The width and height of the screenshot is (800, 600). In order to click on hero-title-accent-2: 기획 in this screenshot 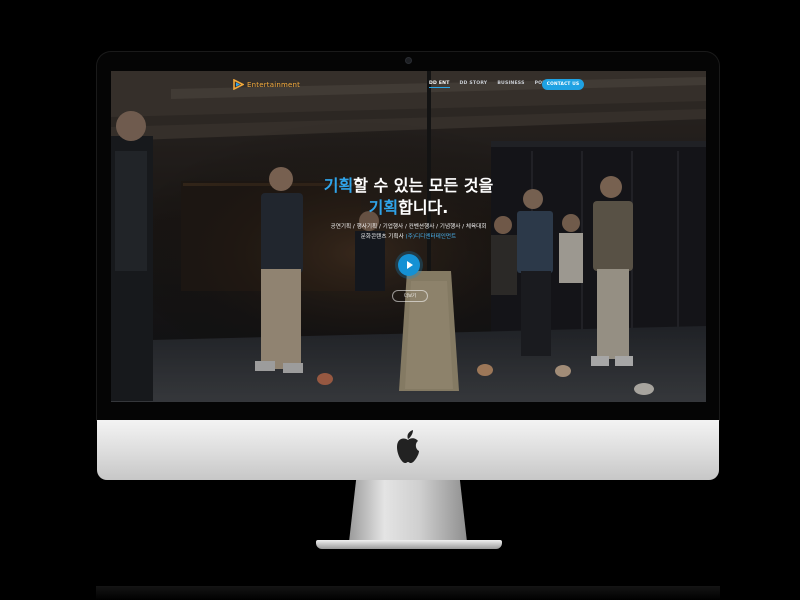, I will do `click(383, 207)`.